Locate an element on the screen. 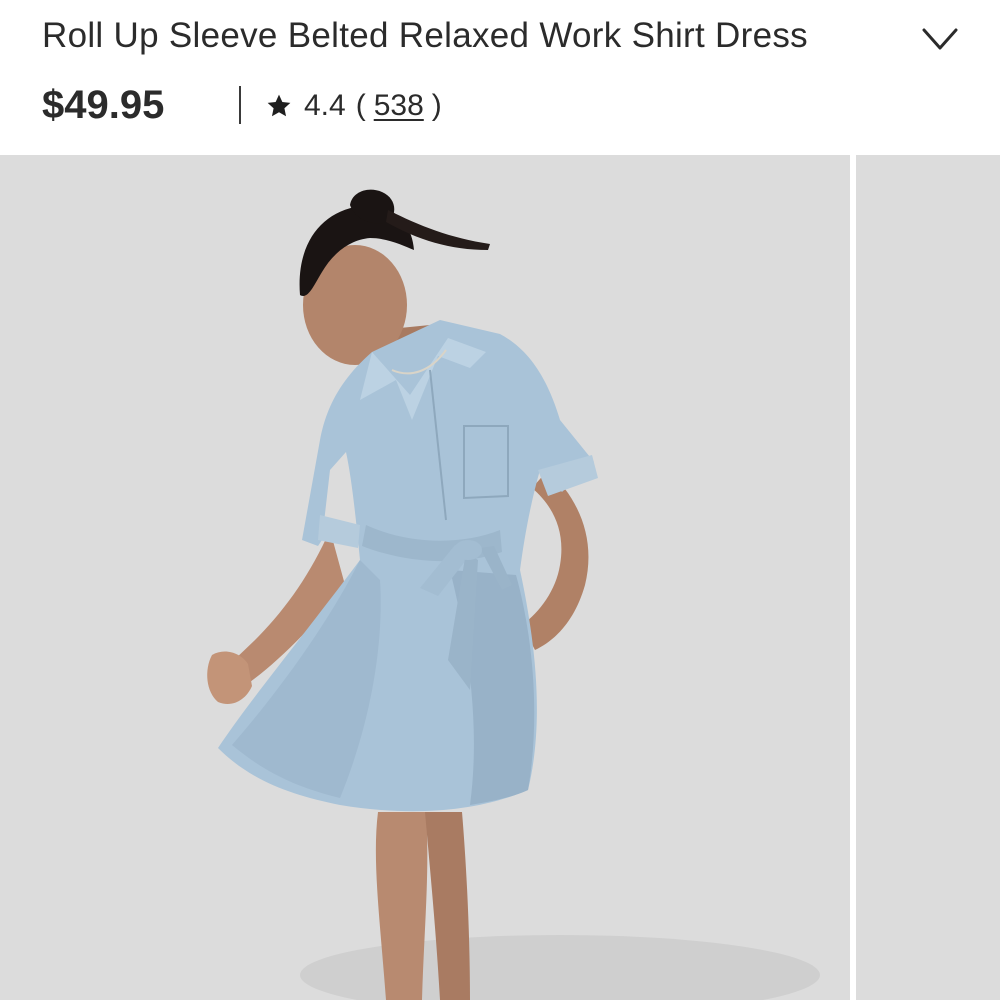 This screenshot has width=1000, height=1000. rating-value: 4.4 is located at coordinates (325, 105).